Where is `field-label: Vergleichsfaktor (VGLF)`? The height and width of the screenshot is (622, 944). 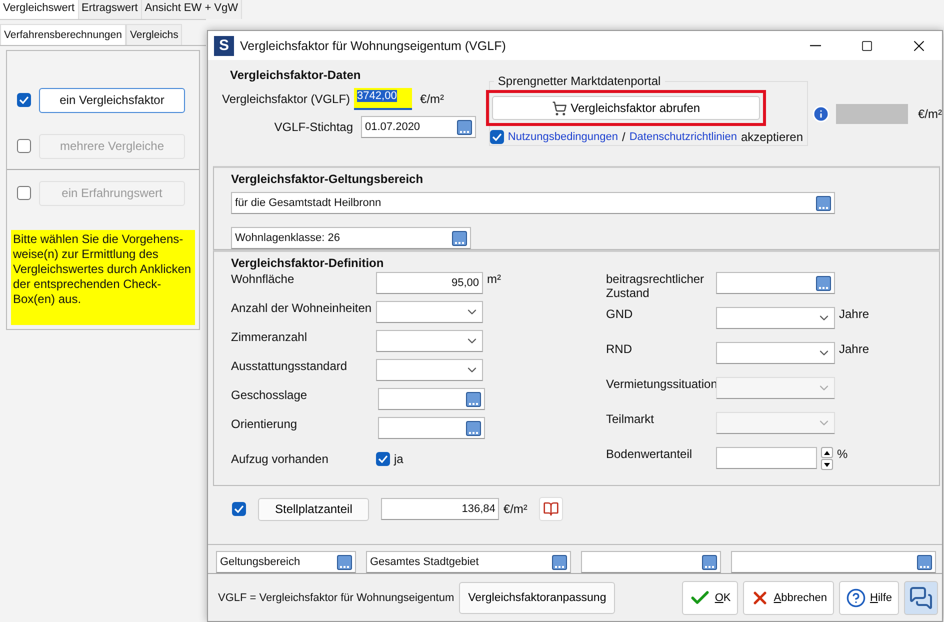
field-label: Vergleichsfaktor (VGLF) is located at coordinates (286, 99).